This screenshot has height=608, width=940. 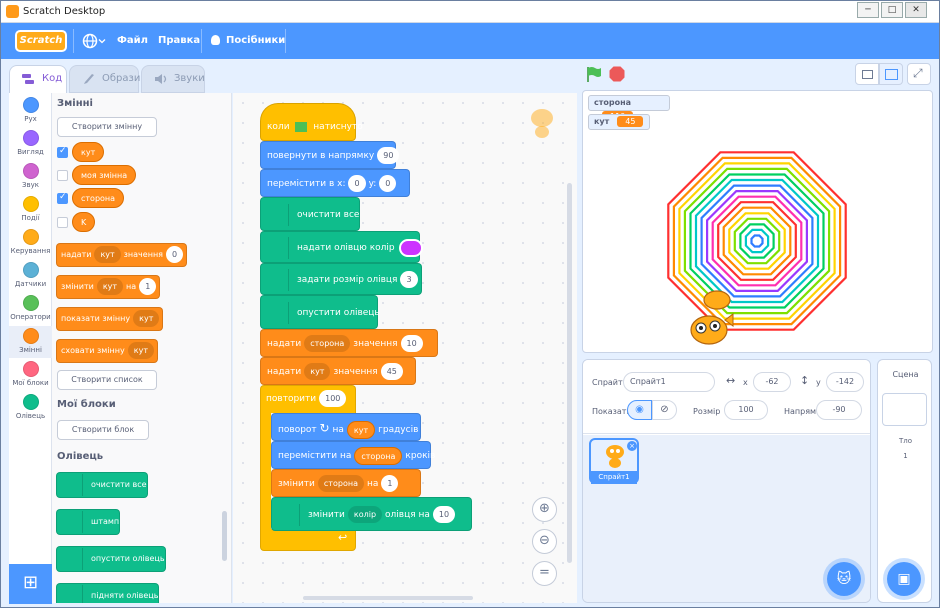 I want to click on x-input: 0, so click(x=357, y=183).